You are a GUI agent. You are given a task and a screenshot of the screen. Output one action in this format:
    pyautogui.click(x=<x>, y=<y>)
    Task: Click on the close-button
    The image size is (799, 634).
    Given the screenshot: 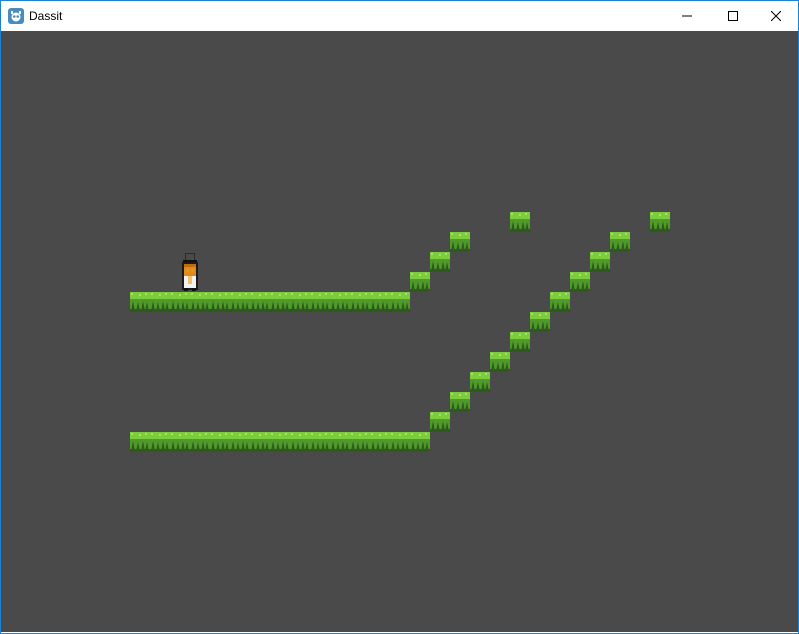 What is the action you would take?
    pyautogui.click(x=776, y=16)
    